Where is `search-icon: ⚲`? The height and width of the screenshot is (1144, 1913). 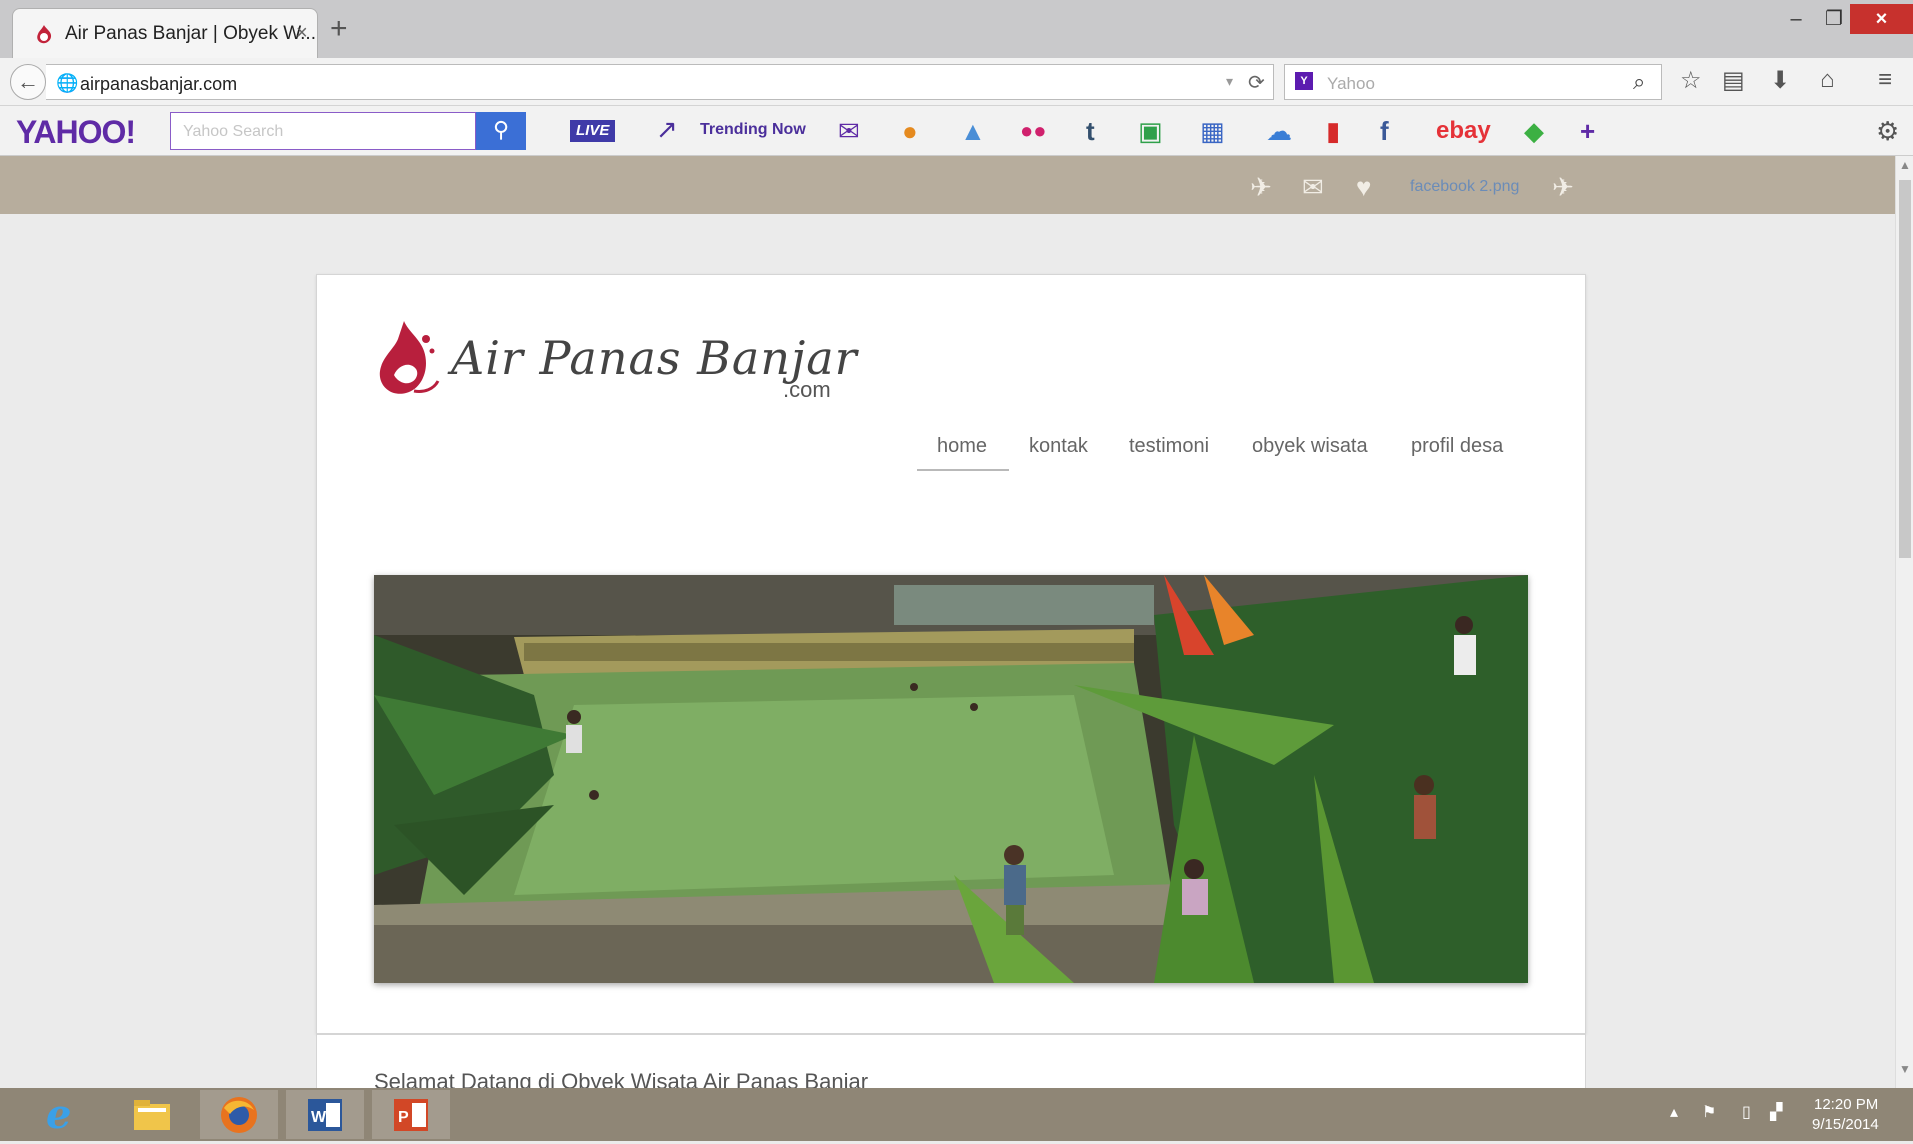
search-icon: ⚲ is located at coordinates (501, 129).